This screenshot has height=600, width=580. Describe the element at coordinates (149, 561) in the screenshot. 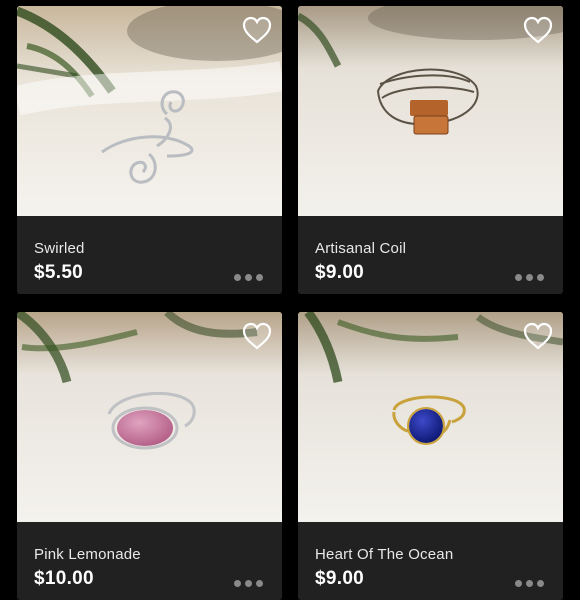

I see `listing-info: Pink Lemonade $10.00` at that location.